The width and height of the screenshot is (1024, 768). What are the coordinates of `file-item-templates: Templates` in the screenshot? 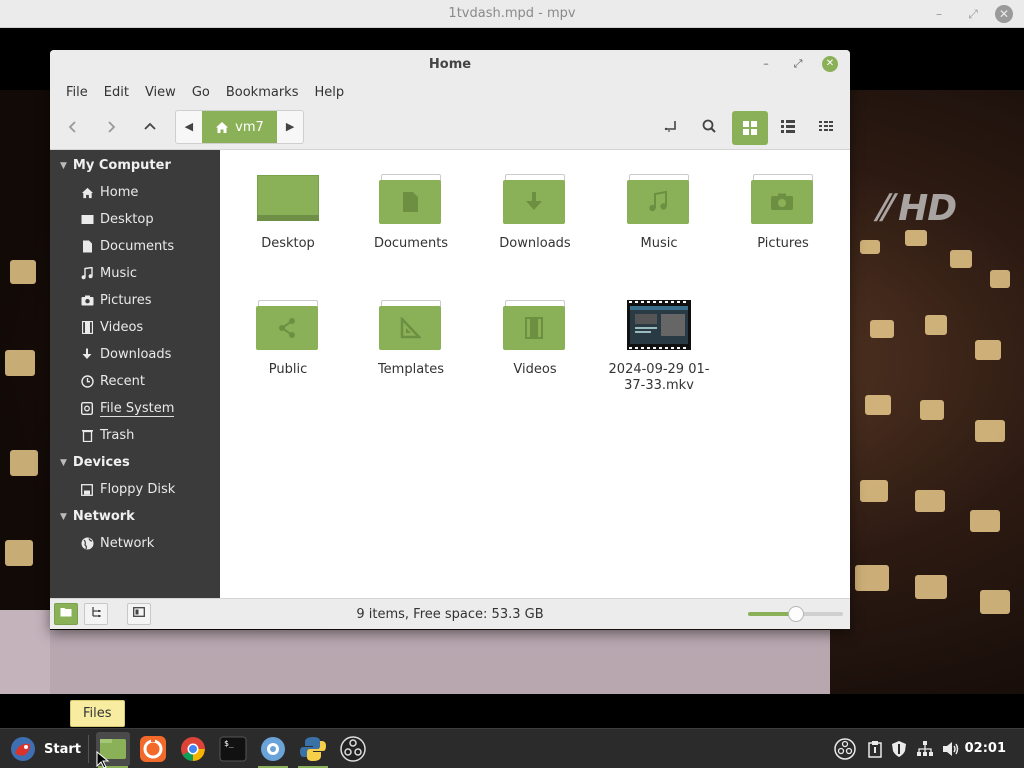 It's located at (411, 339).